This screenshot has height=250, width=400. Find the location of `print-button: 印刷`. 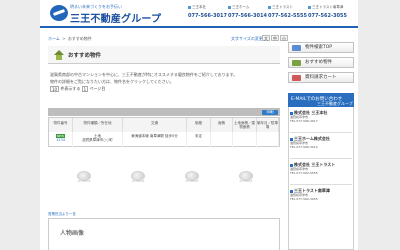

print-button: 印刷 is located at coordinates (270, 112).